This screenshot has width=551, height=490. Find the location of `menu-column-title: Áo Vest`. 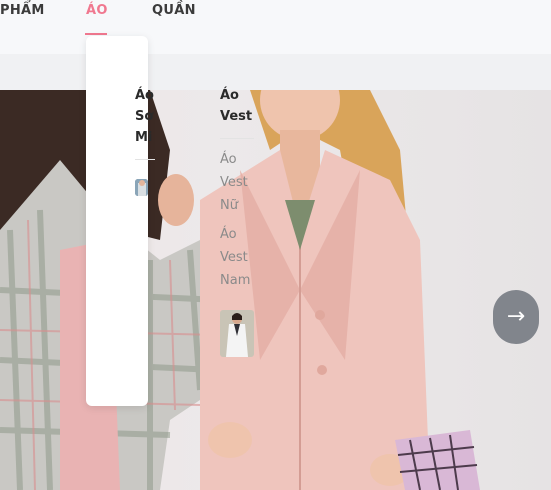

menu-column-title: Áo Vest is located at coordinates (239, 106).